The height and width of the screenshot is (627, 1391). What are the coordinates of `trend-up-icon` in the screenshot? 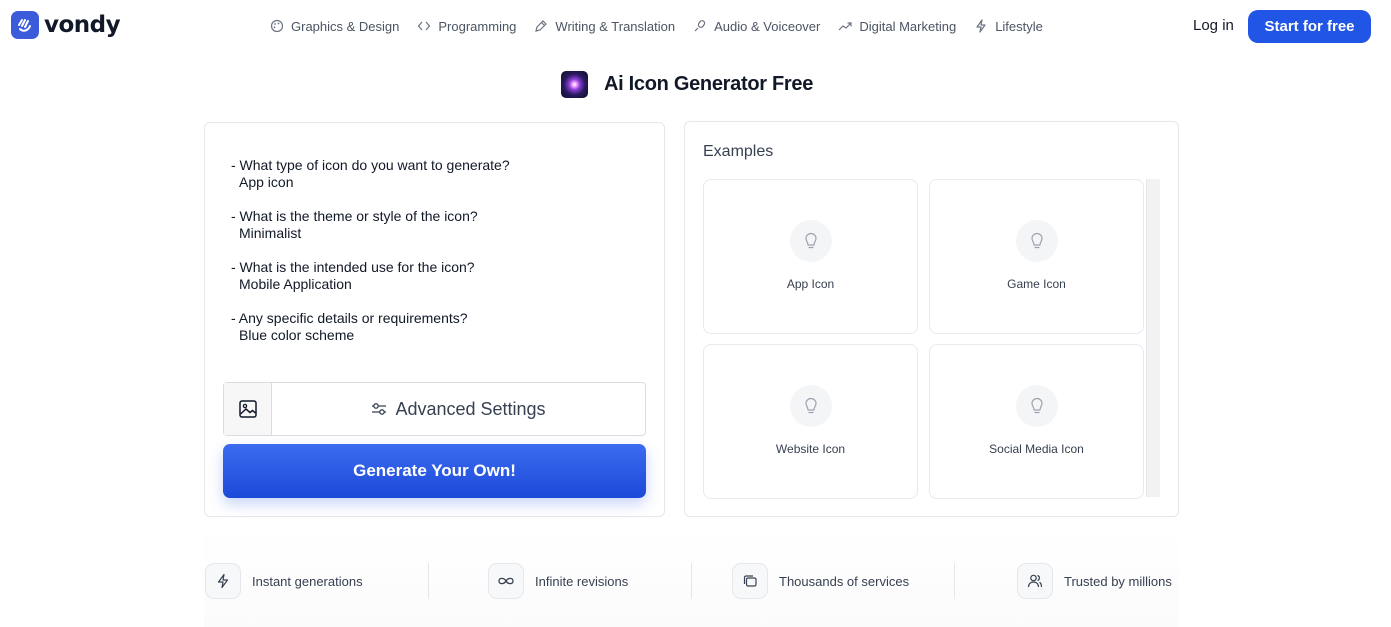 It's located at (845, 26).